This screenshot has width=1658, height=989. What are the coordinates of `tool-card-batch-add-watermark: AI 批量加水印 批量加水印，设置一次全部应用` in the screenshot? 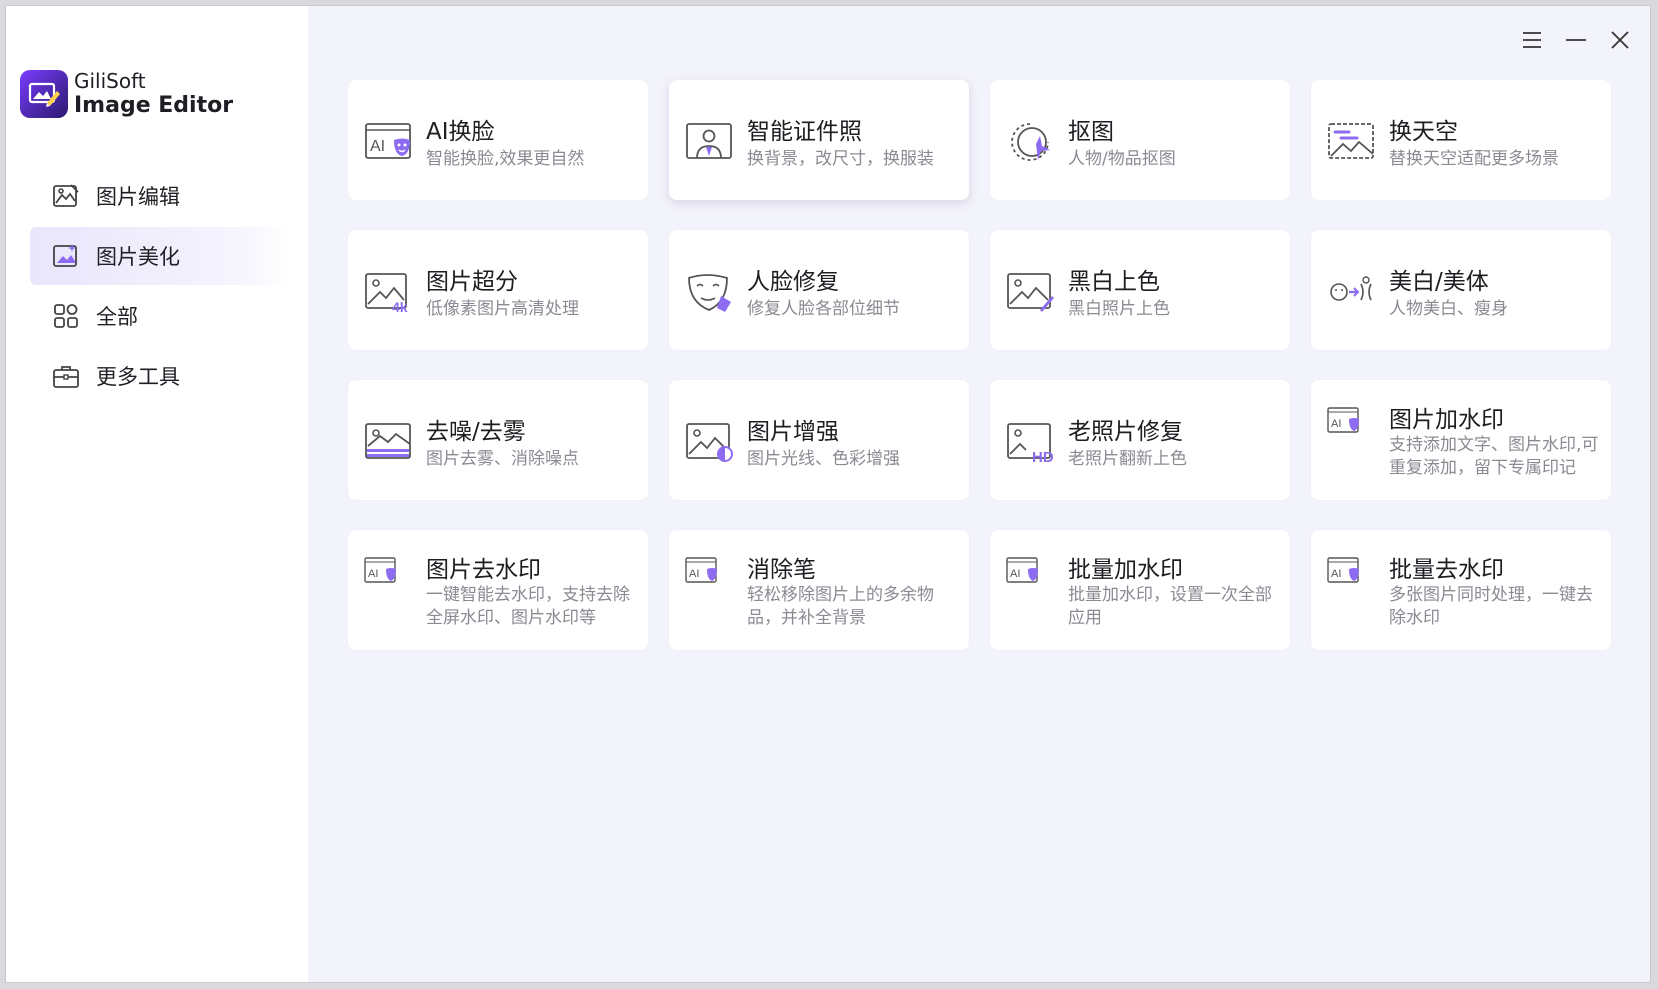 It's located at (1140, 590).